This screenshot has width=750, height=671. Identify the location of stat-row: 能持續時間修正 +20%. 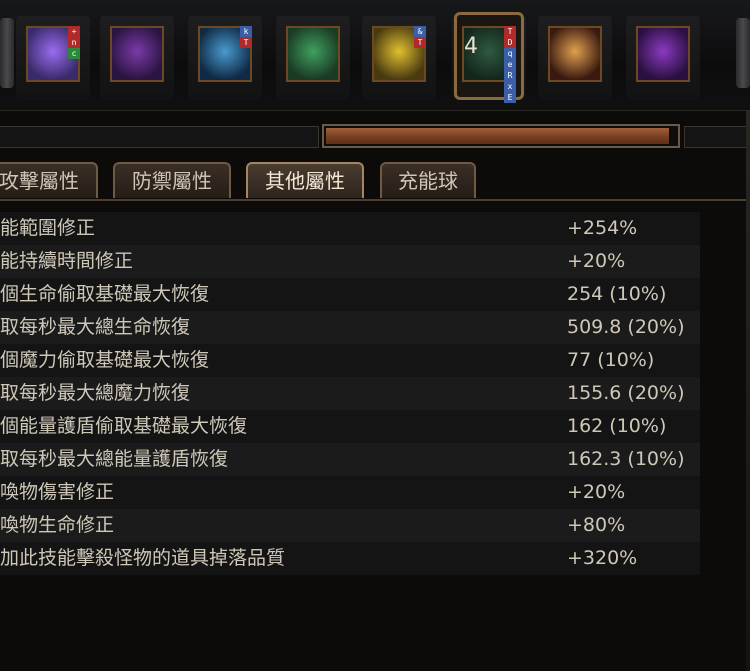
(375, 261).